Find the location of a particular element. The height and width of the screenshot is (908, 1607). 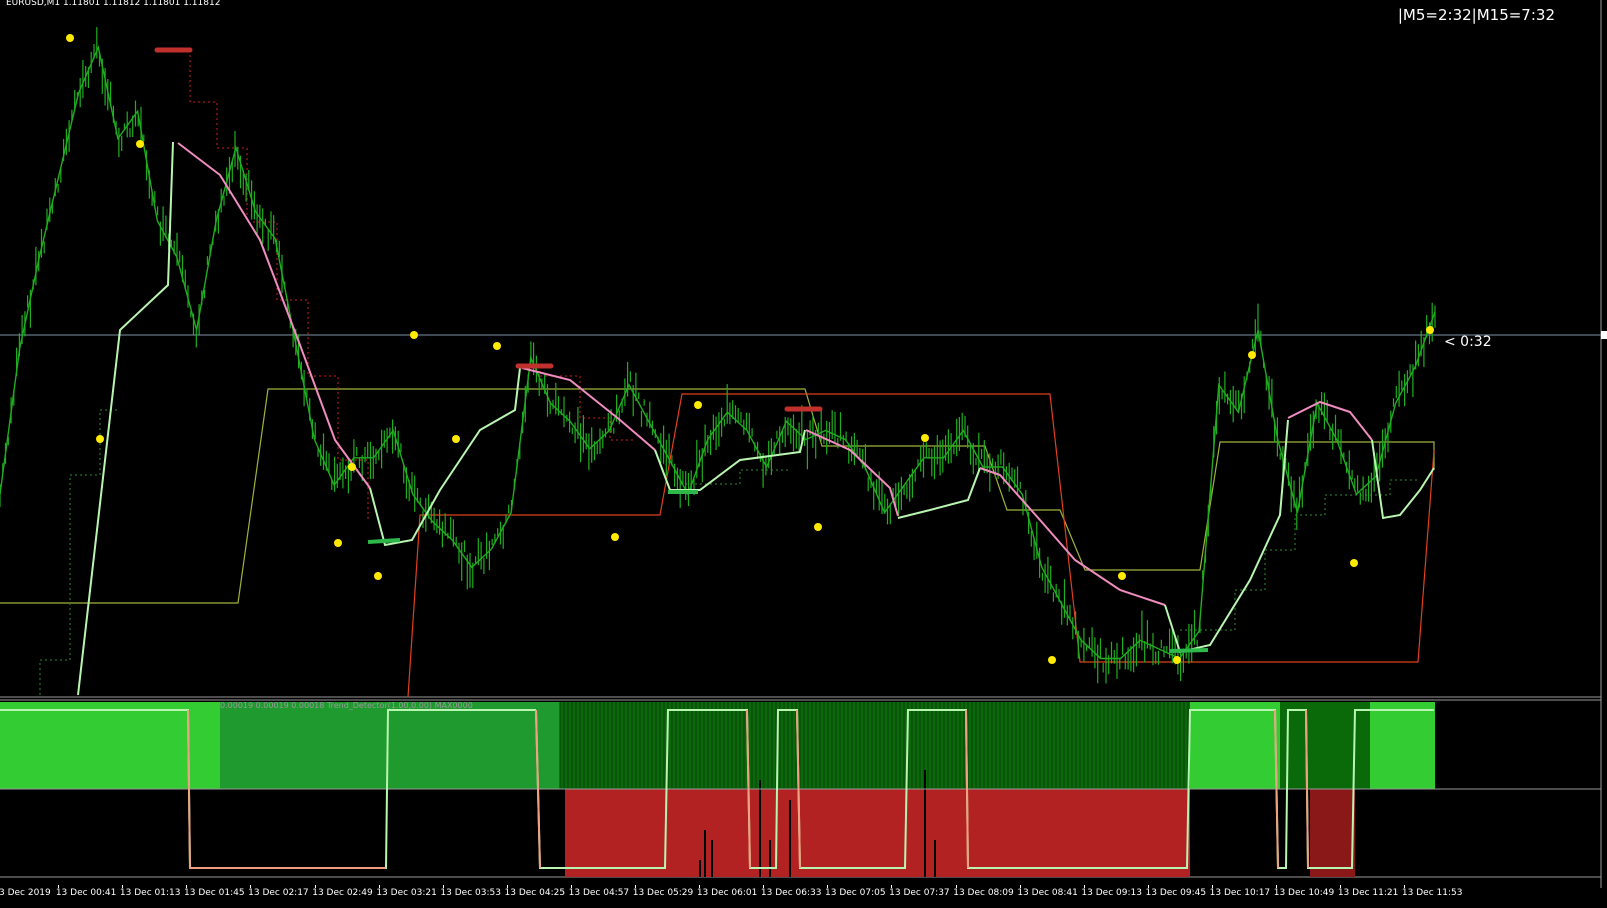

time-axis-label: 13 Dec 06:33 is located at coordinates (791, 893).